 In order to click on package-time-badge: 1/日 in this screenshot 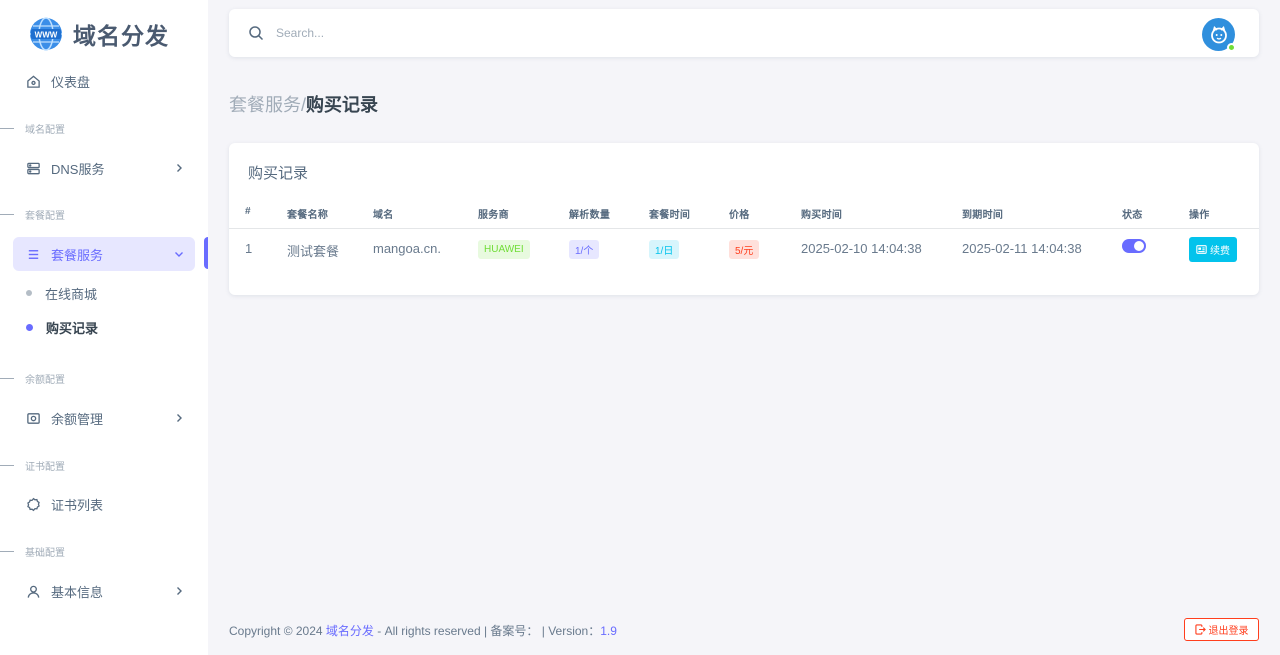, I will do `click(664, 249)`.